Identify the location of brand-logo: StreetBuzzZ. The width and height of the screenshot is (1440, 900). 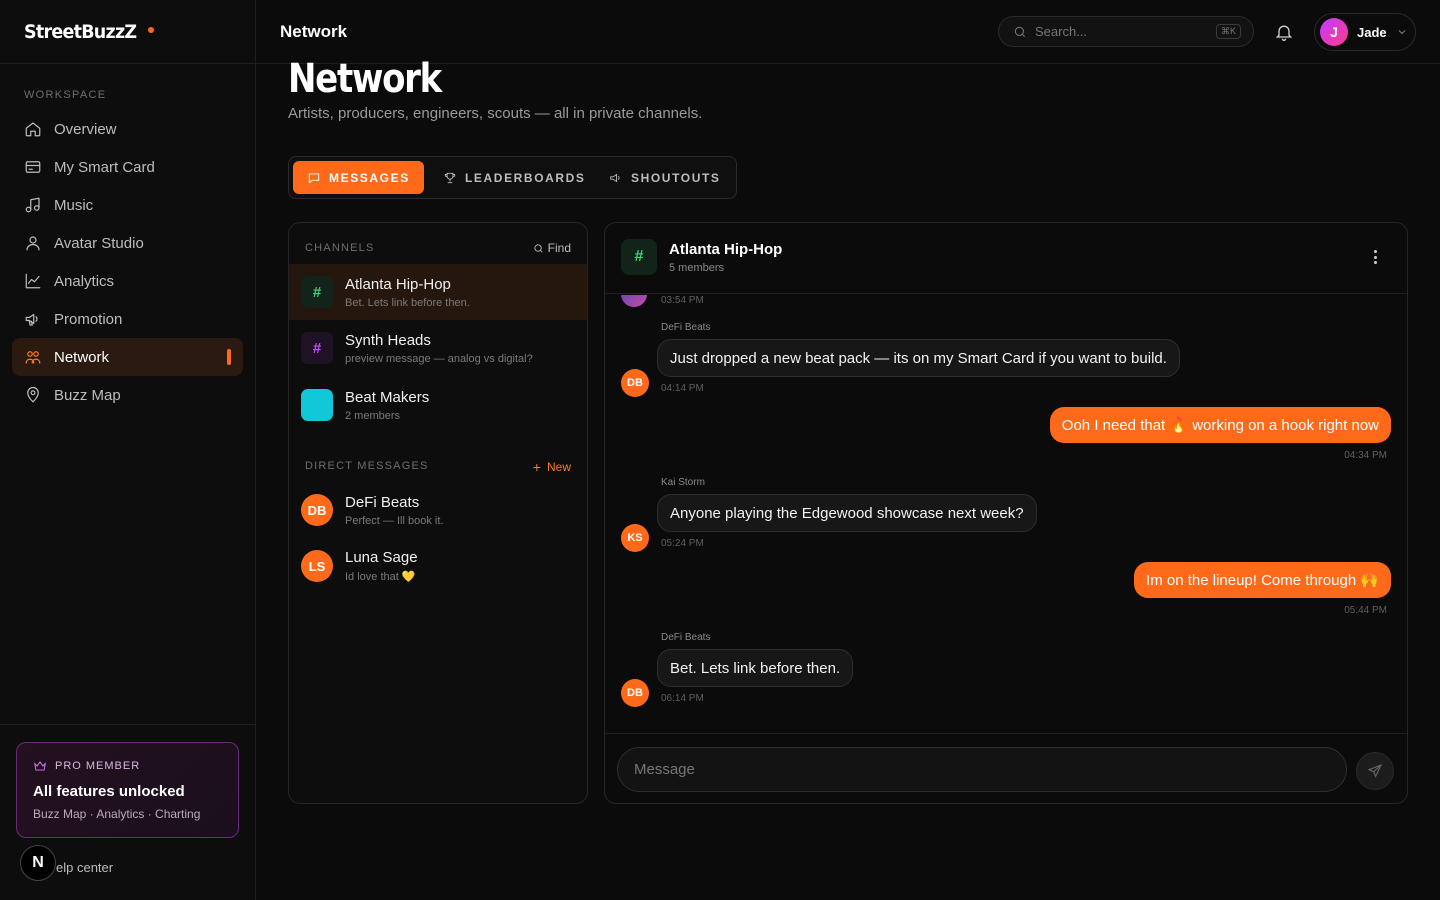
(80, 31).